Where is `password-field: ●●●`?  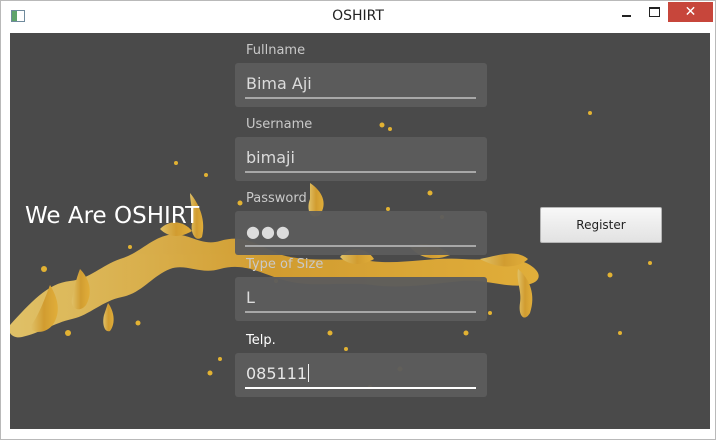 password-field: ●●● is located at coordinates (361, 233).